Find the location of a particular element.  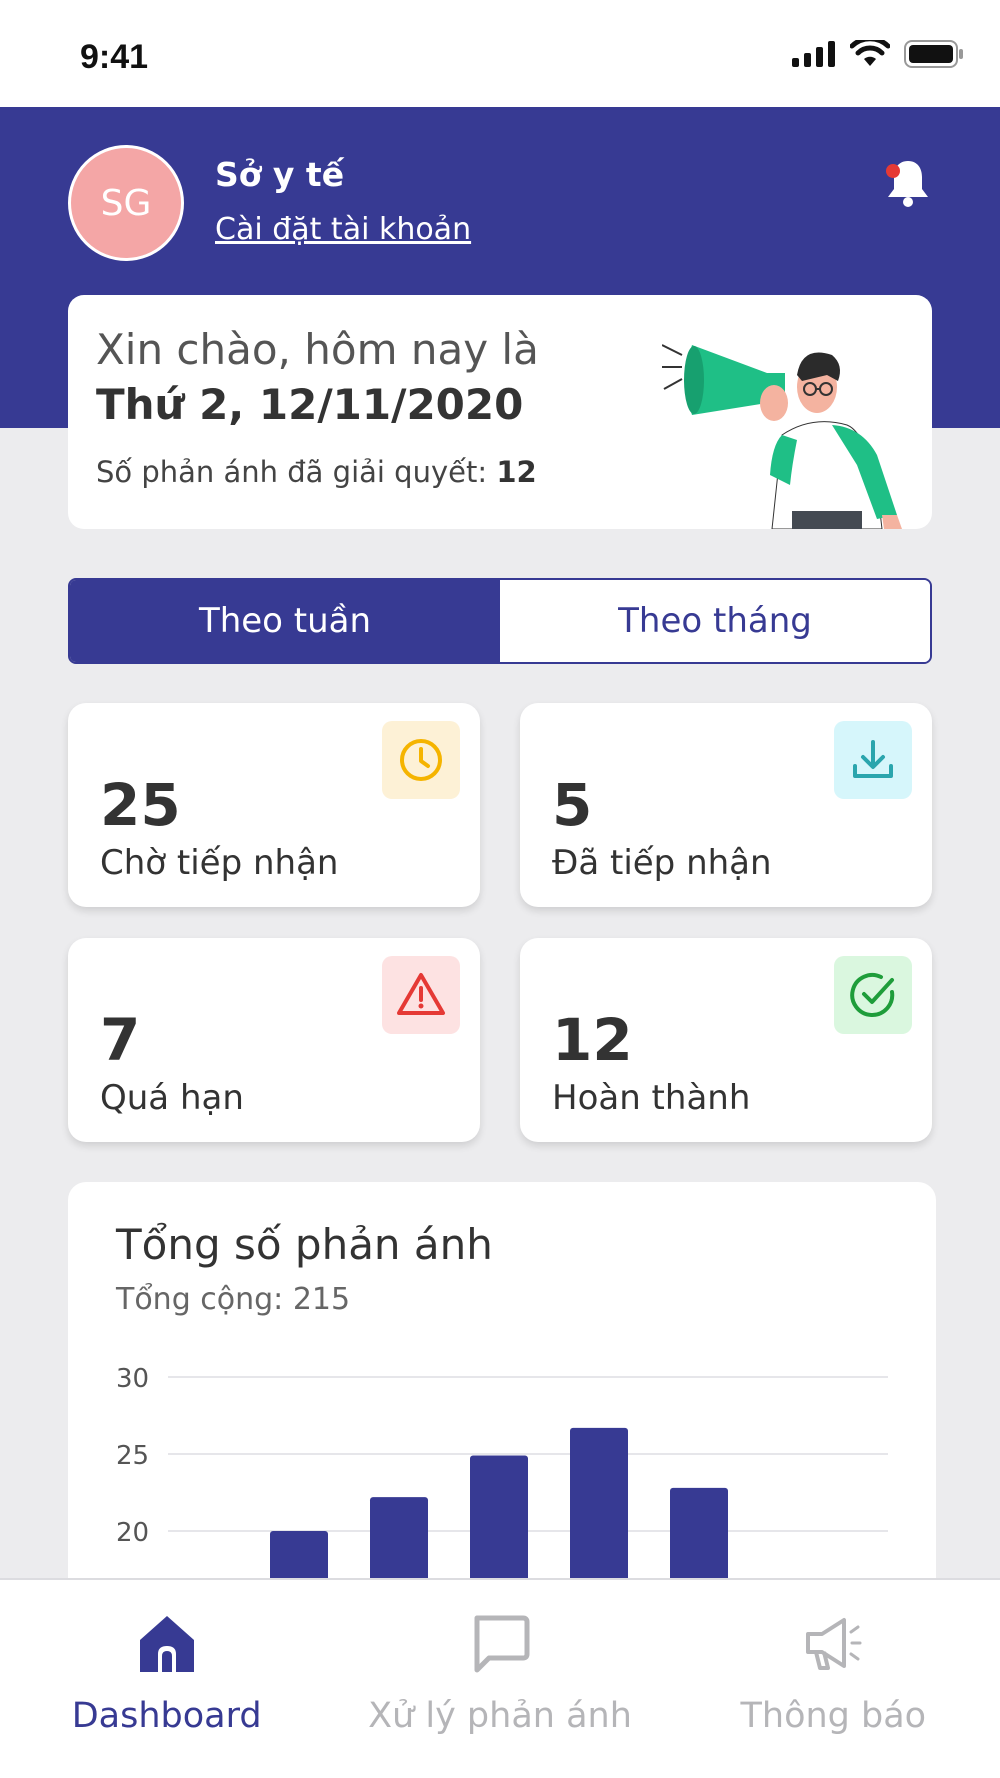

stat-card-overdue: 7 Quá hạn is located at coordinates (274, 1040).